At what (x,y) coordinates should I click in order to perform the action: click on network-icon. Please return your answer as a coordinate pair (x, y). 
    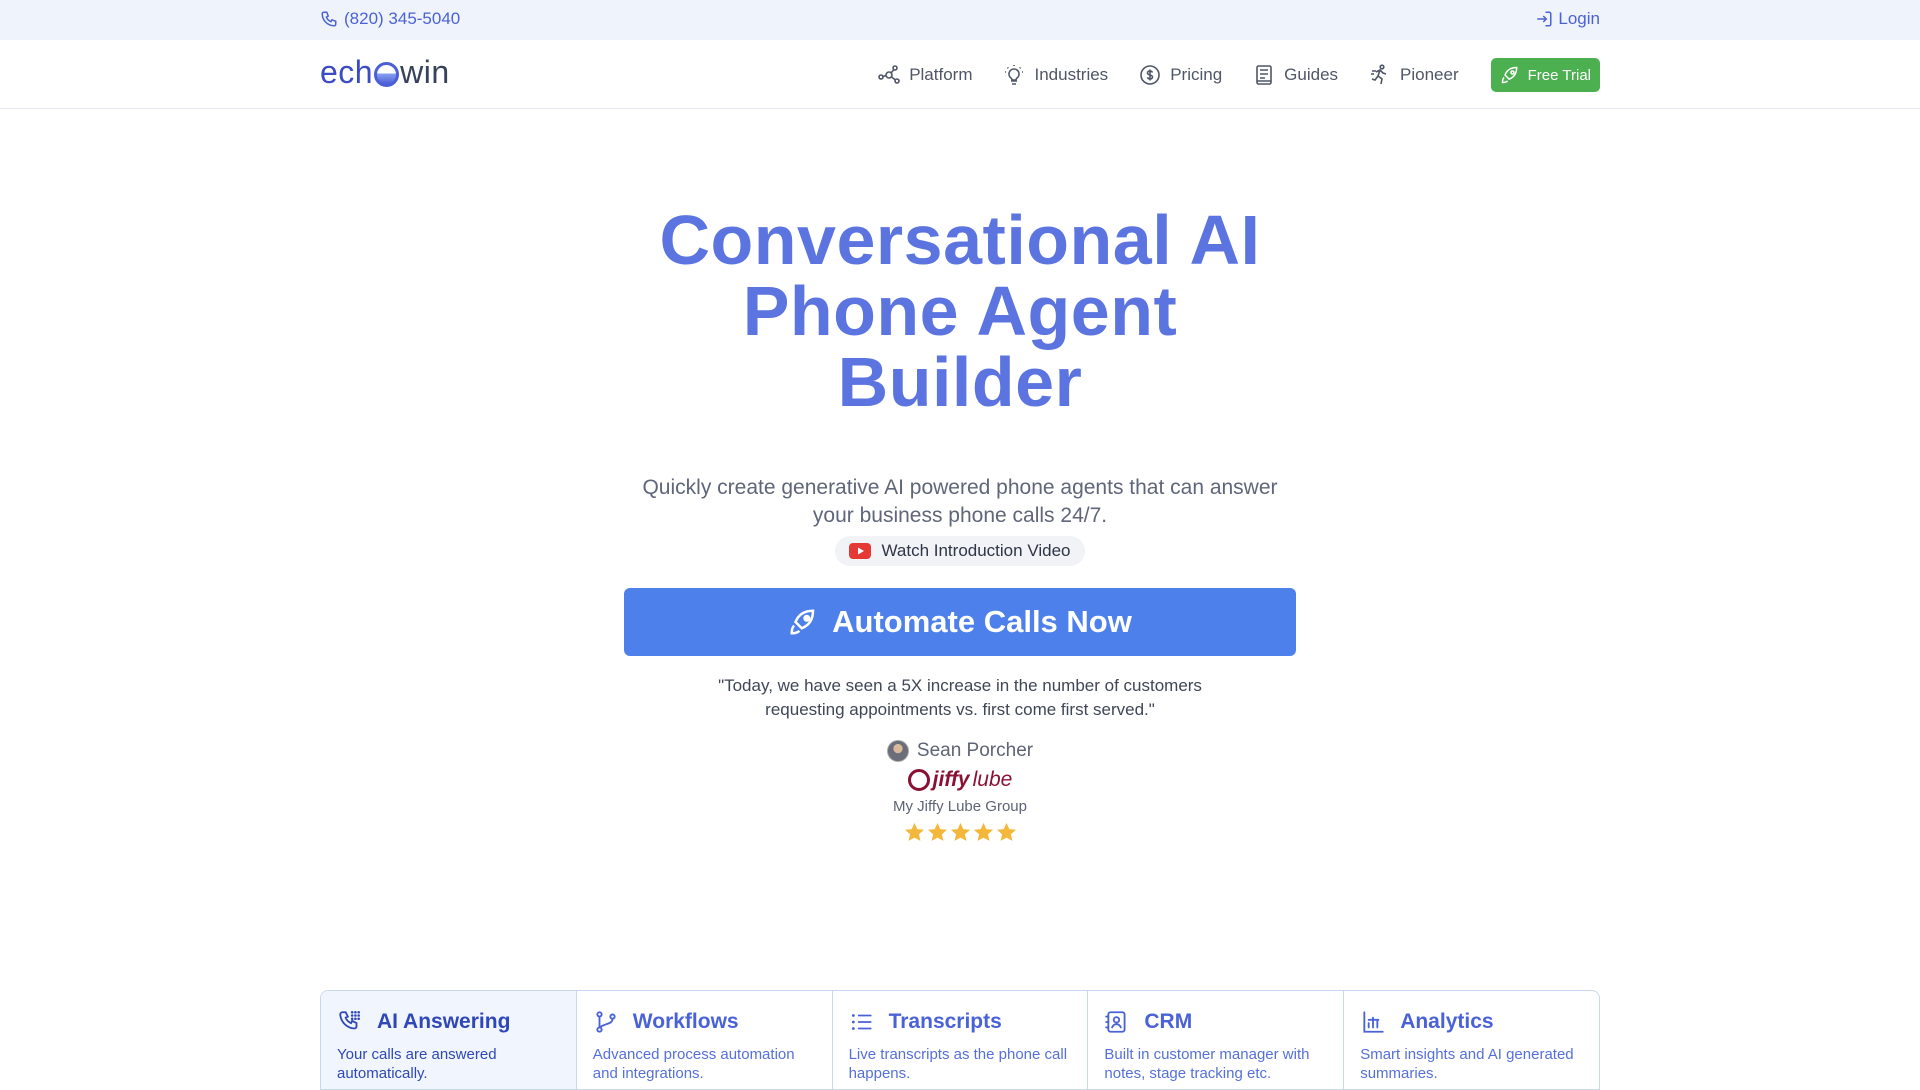
    Looking at the image, I should click on (889, 74).